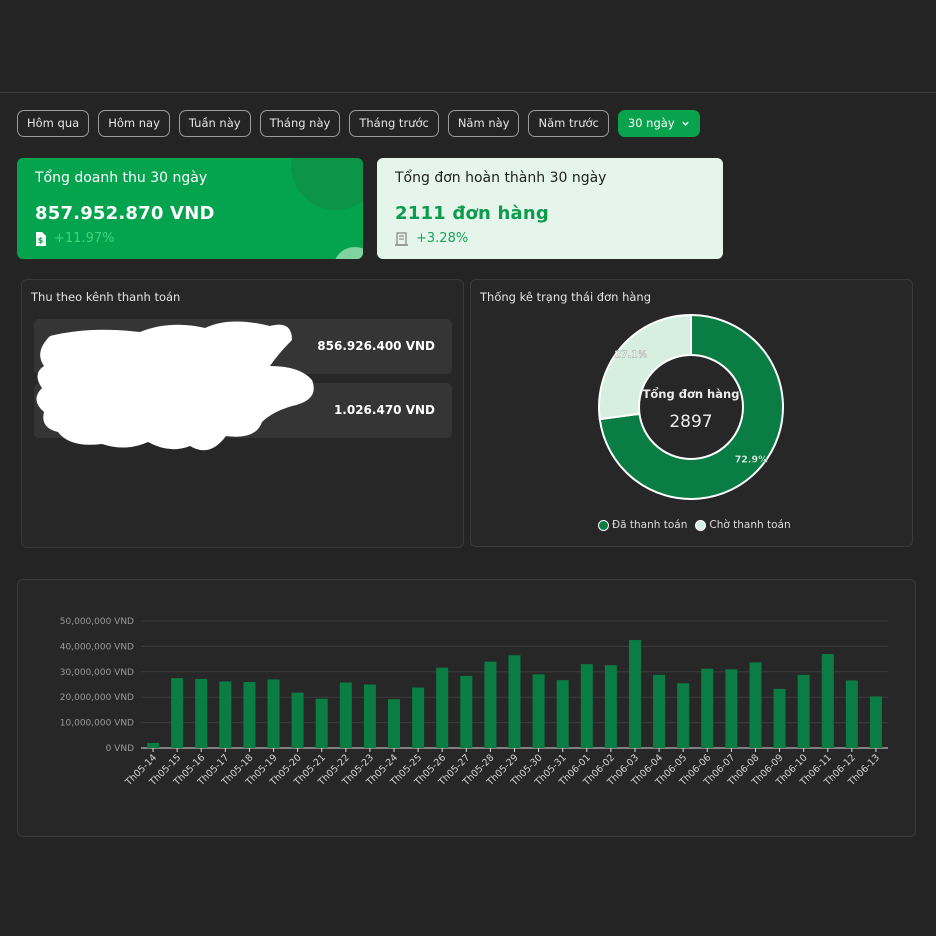 This screenshot has width=936, height=936. What do you see at coordinates (120, 749) in the screenshot?
I see `y-tick-label: 0 VND` at bounding box center [120, 749].